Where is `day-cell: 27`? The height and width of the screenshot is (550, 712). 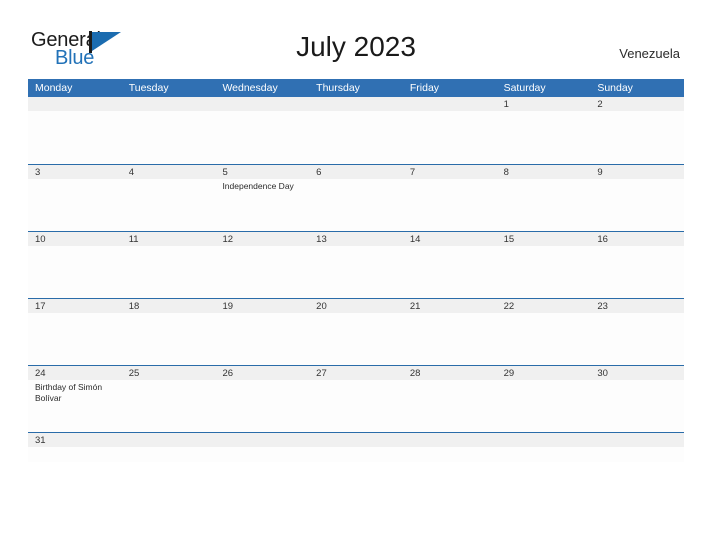
day-cell: 27 is located at coordinates (356, 399).